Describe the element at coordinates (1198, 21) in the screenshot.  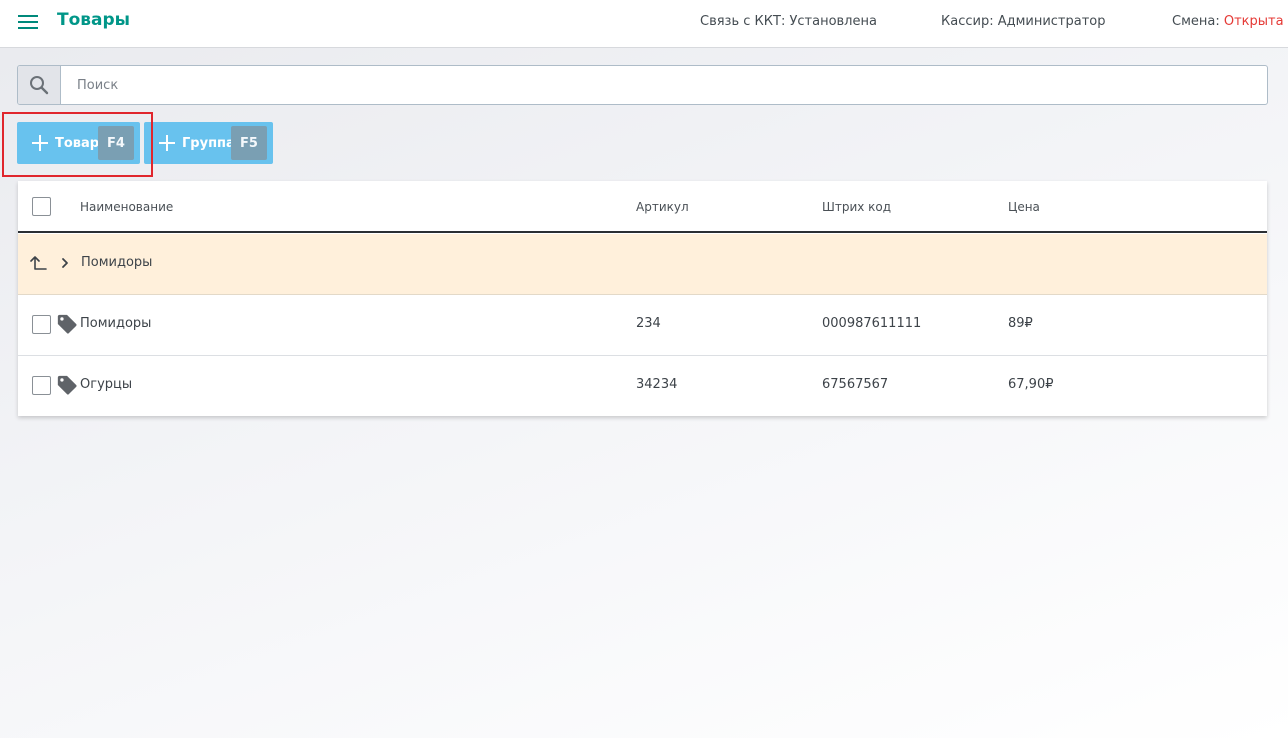
I see `shift-label: Смена:` at that location.